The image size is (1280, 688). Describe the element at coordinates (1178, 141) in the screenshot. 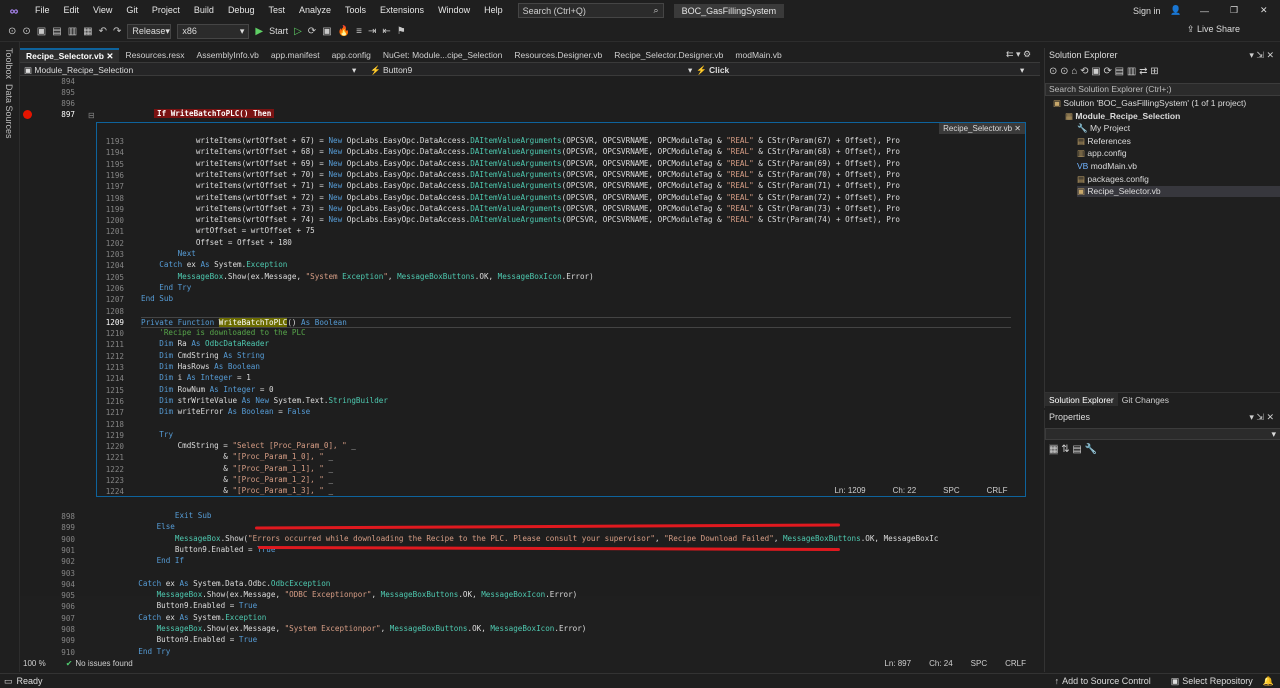

I see `tree-item: ▤ References` at that location.